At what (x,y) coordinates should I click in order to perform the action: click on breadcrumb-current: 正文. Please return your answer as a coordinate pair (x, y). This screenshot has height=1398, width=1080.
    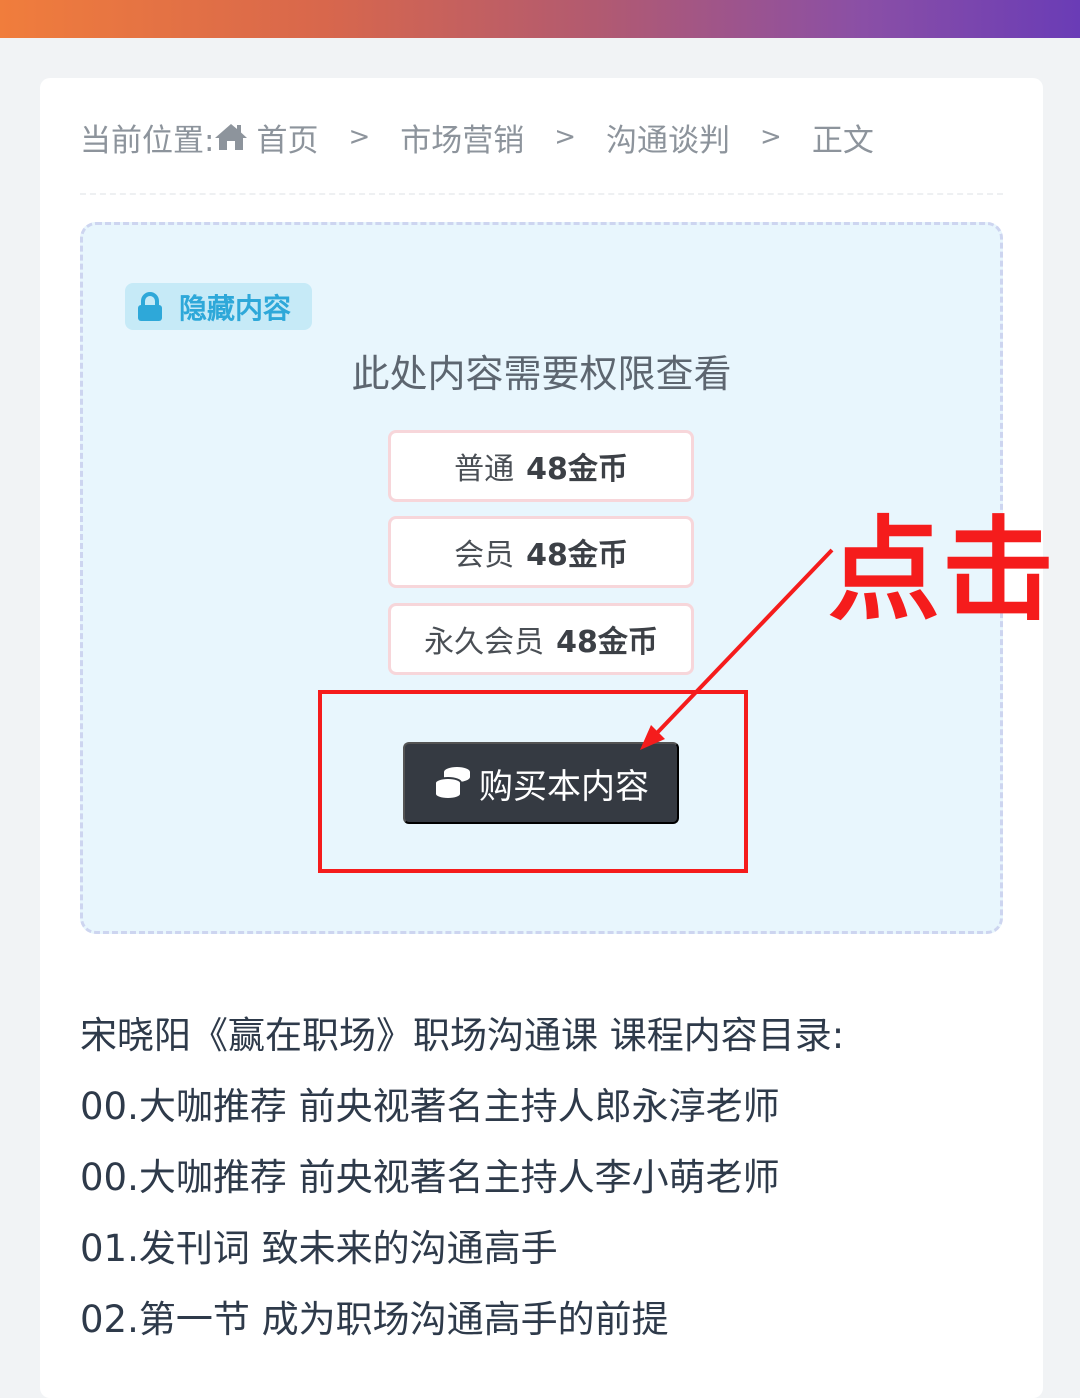
    Looking at the image, I should click on (842, 140).